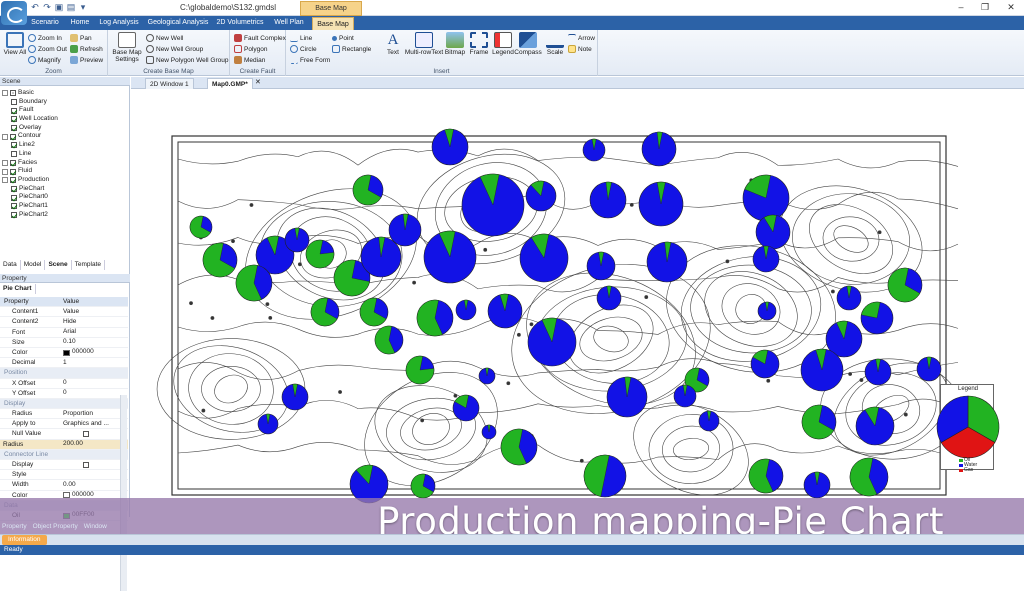  Describe the element at coordinates (310, 60) in the screenshot. I see `insert-free-form-button: Free Form` at that location.